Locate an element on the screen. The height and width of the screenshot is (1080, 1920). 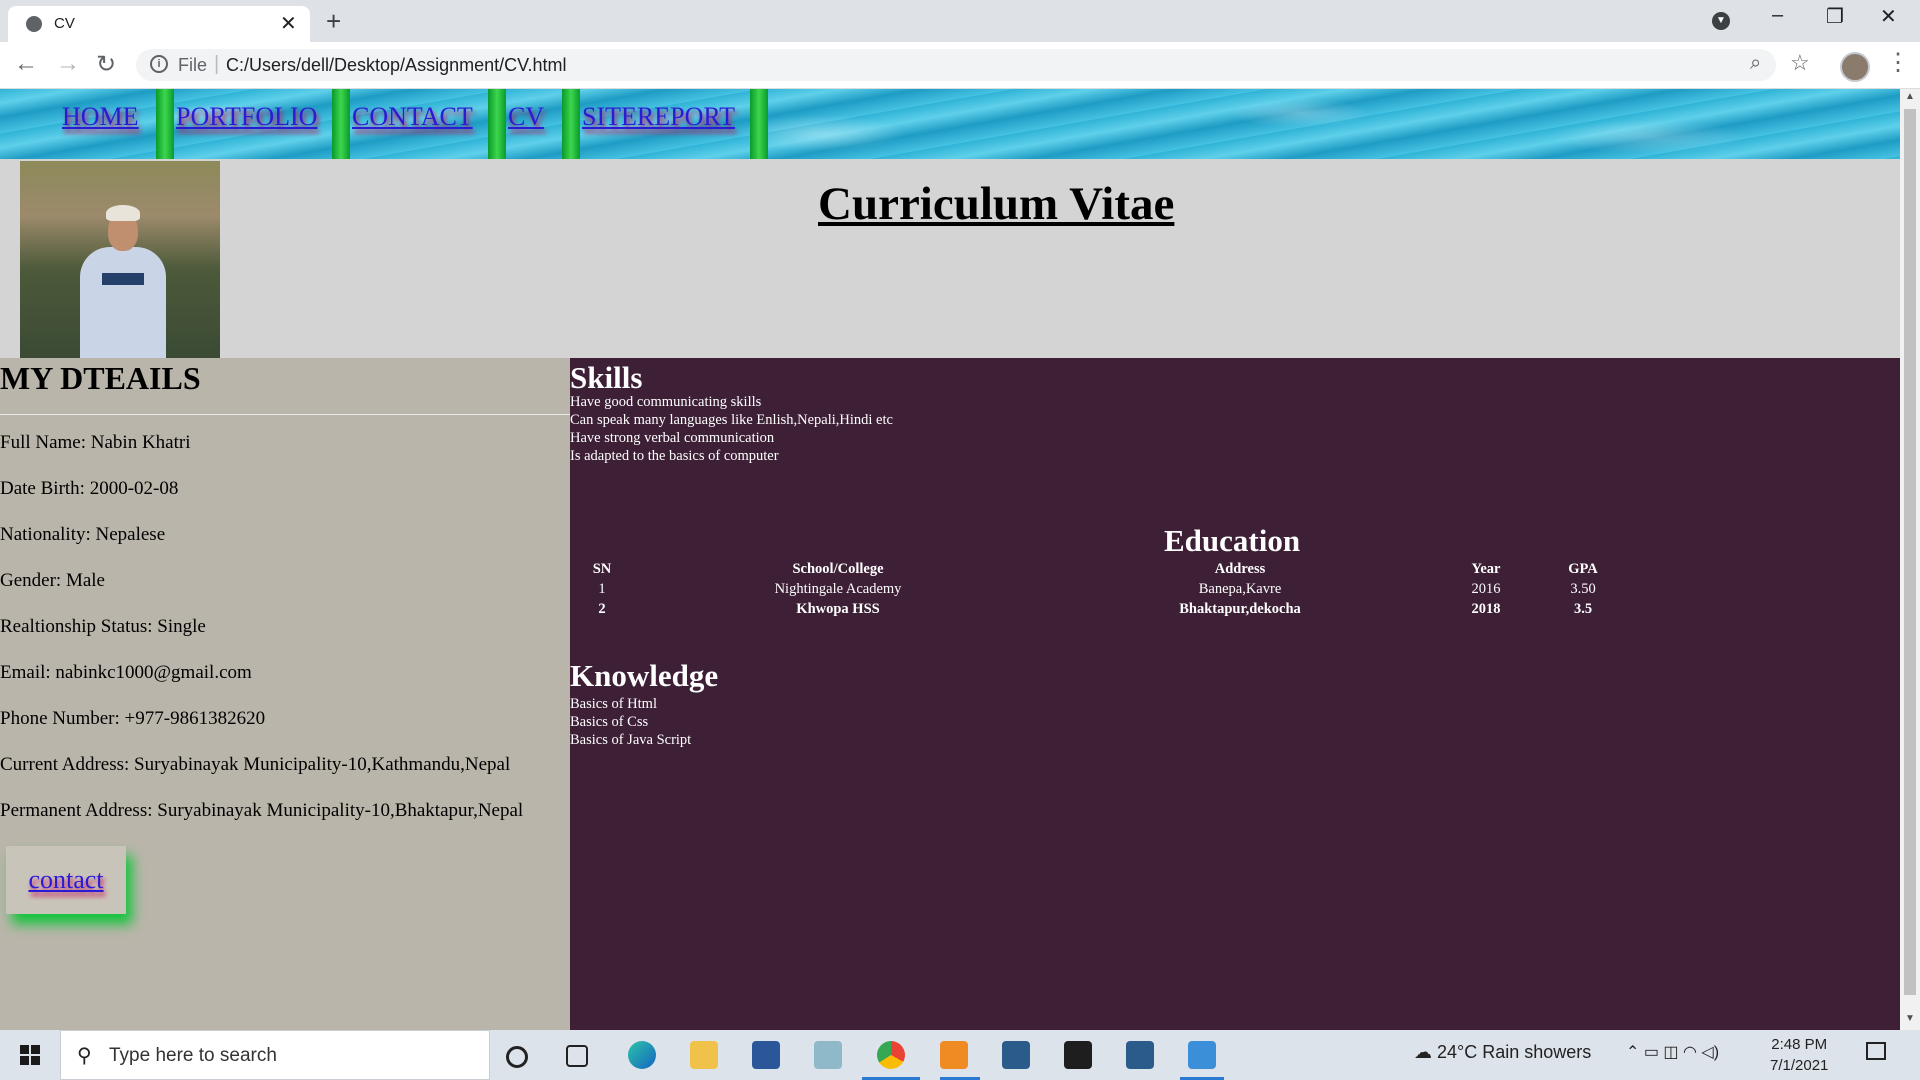
reload-icon: ↻ is located at coordinates (106, 64).